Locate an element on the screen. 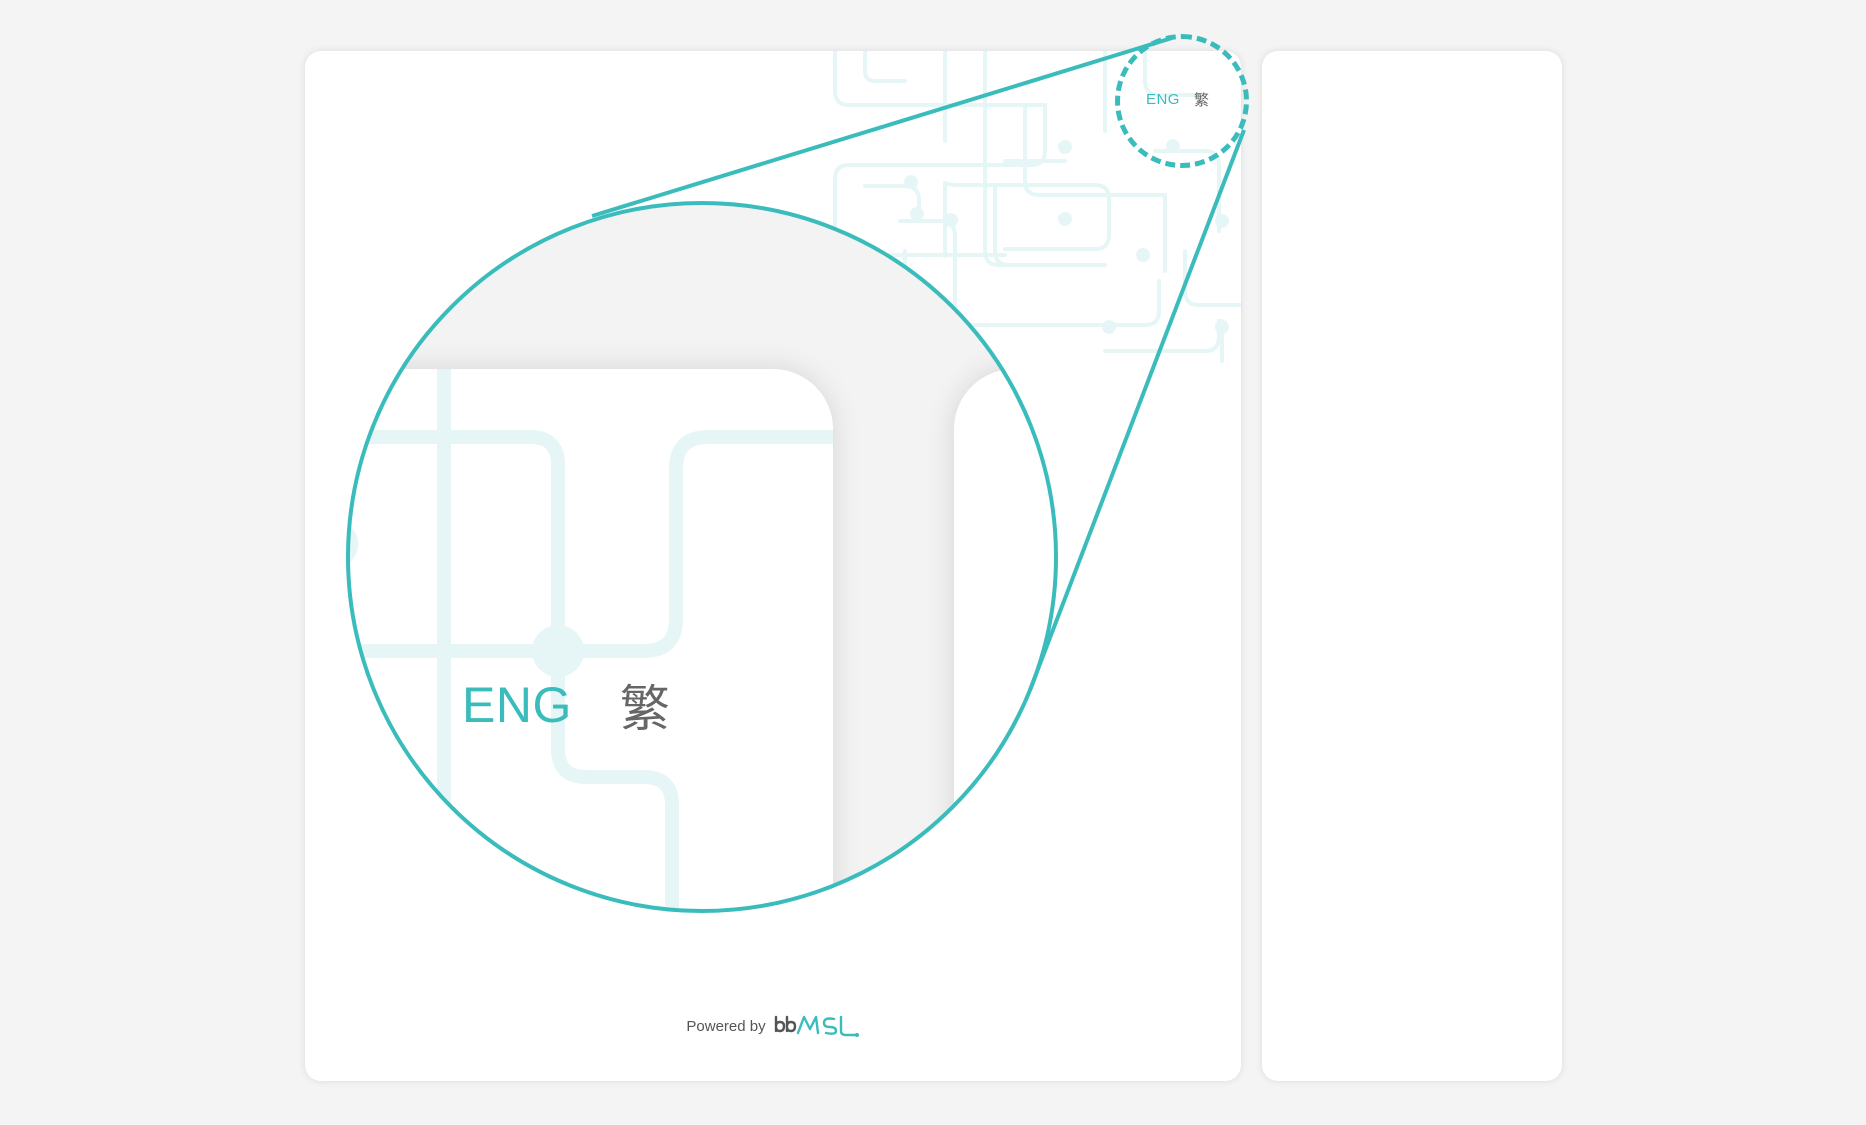 This screenshot has height=1125, width=1866. bbmsl-logo is located at coordinates (817, 1026).